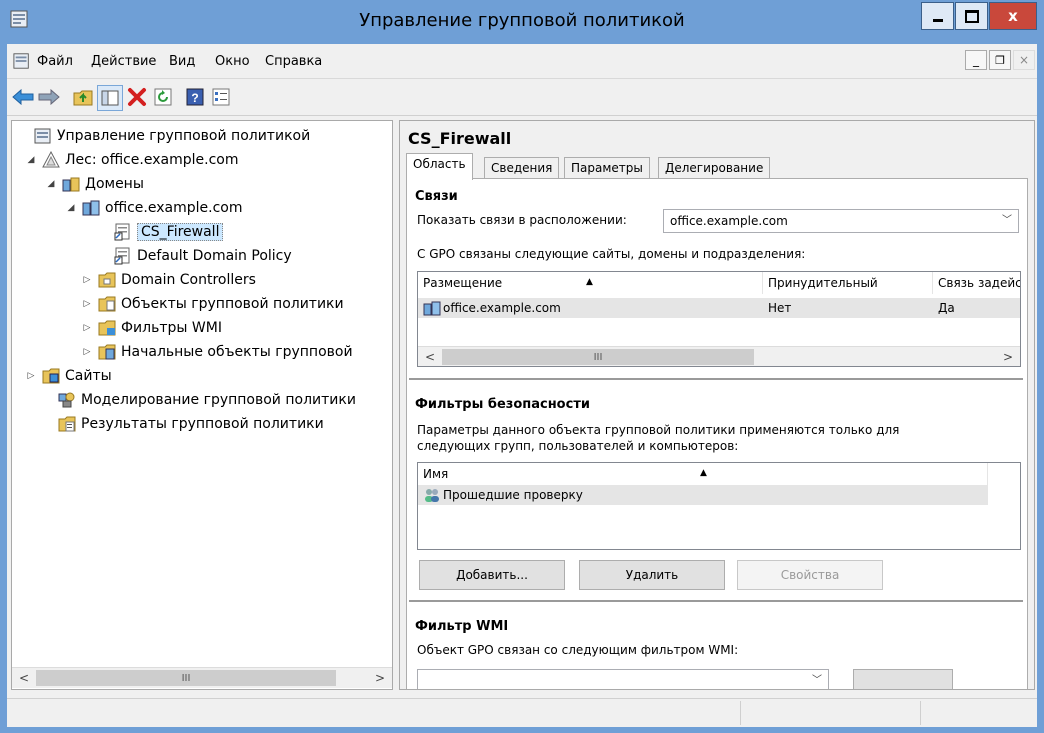  Describe the element at coordinates (182, 61) in the screenshot. I see `menu-view: Вид` at that location.